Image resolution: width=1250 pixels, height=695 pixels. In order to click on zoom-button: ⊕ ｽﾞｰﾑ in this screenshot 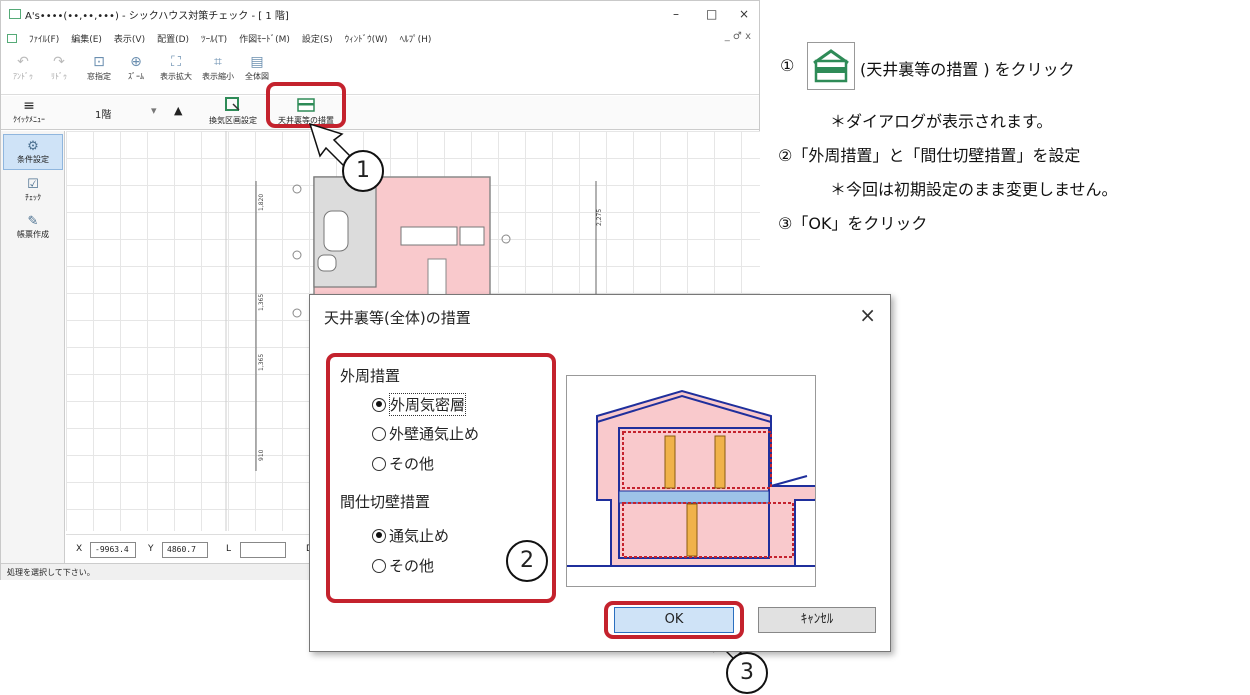, I will do `click(136, 67)`.